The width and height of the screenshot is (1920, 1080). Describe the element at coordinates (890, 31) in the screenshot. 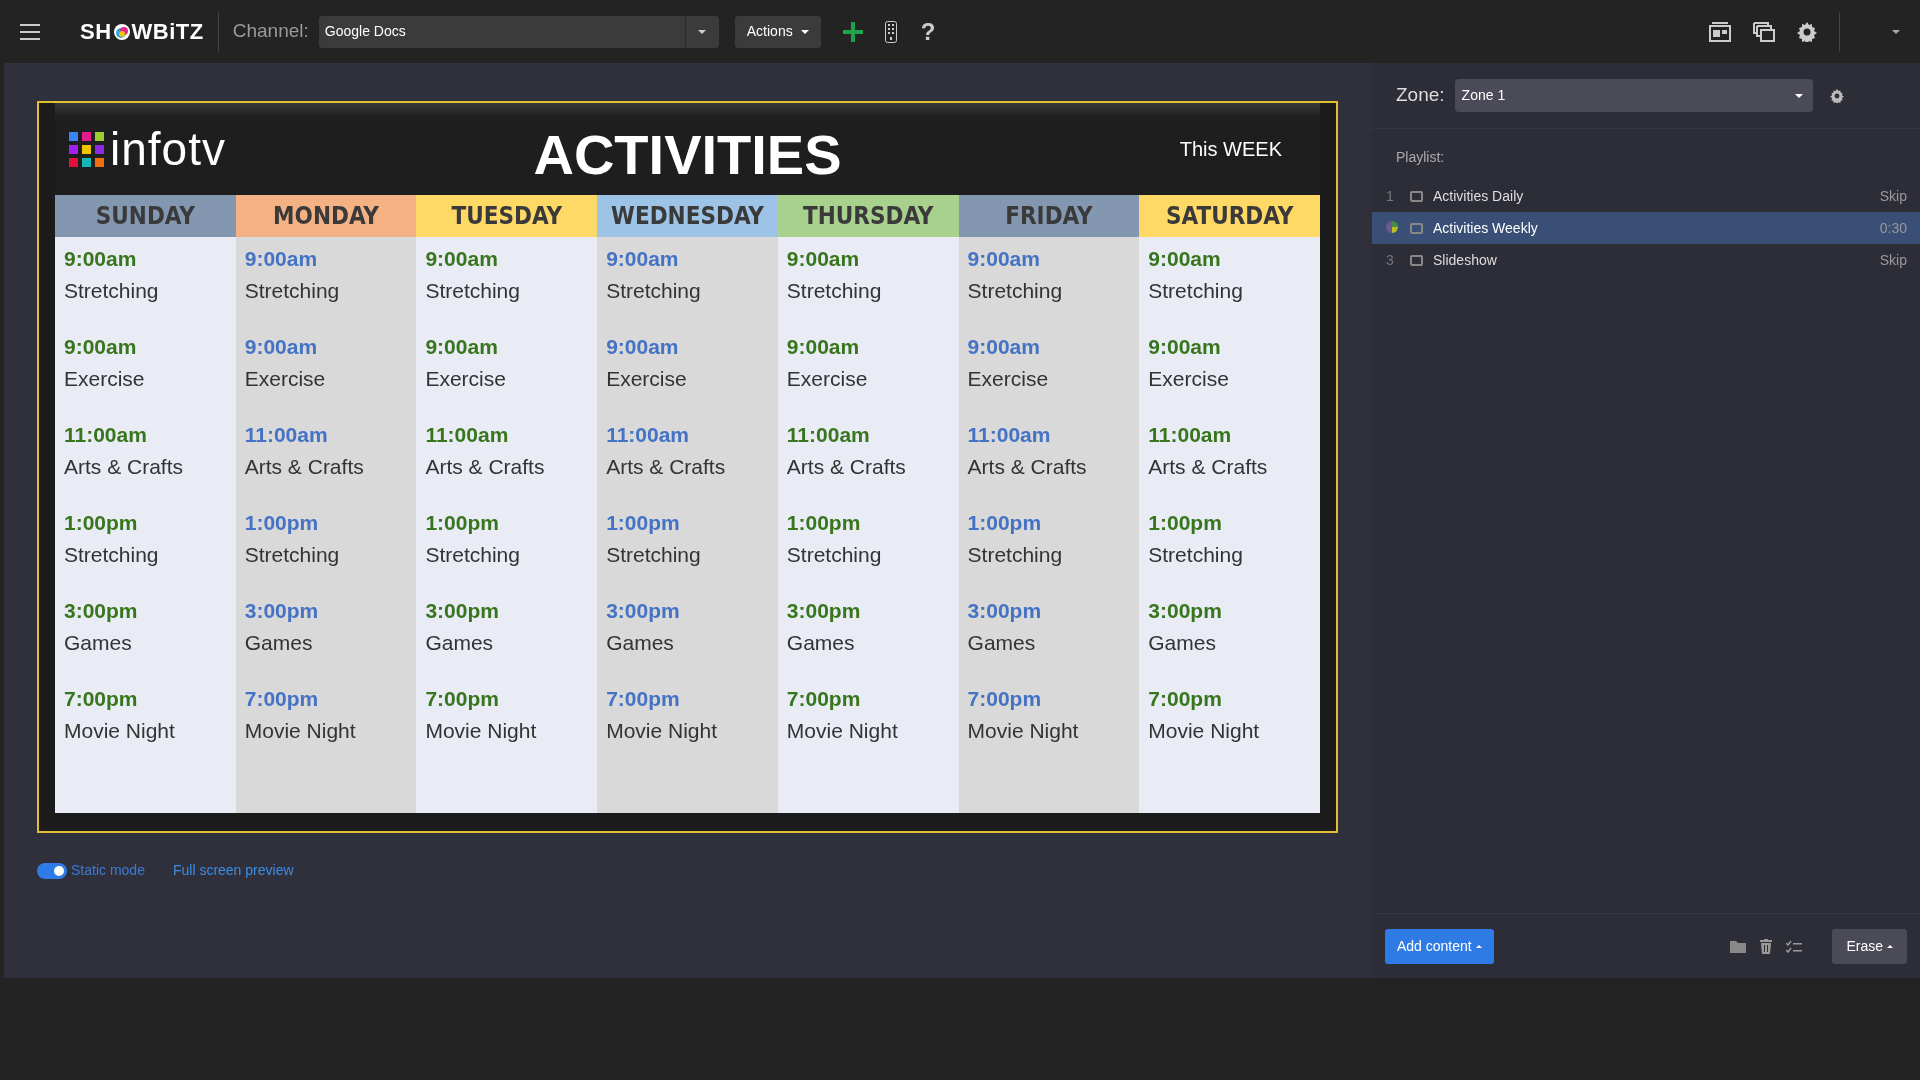

I see `remote-icon` at that location.